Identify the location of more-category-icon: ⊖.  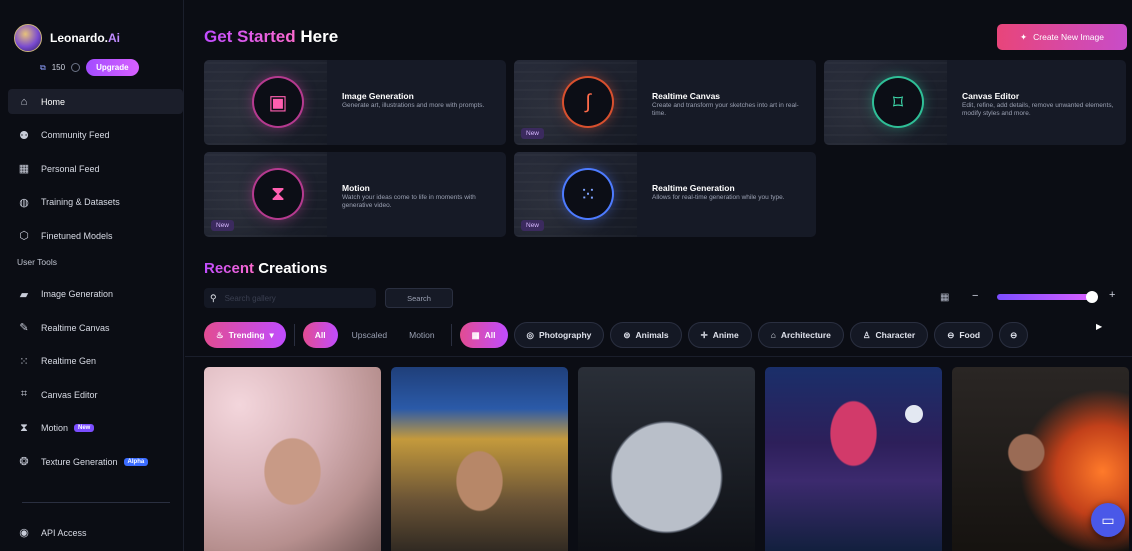
(1014, 334).